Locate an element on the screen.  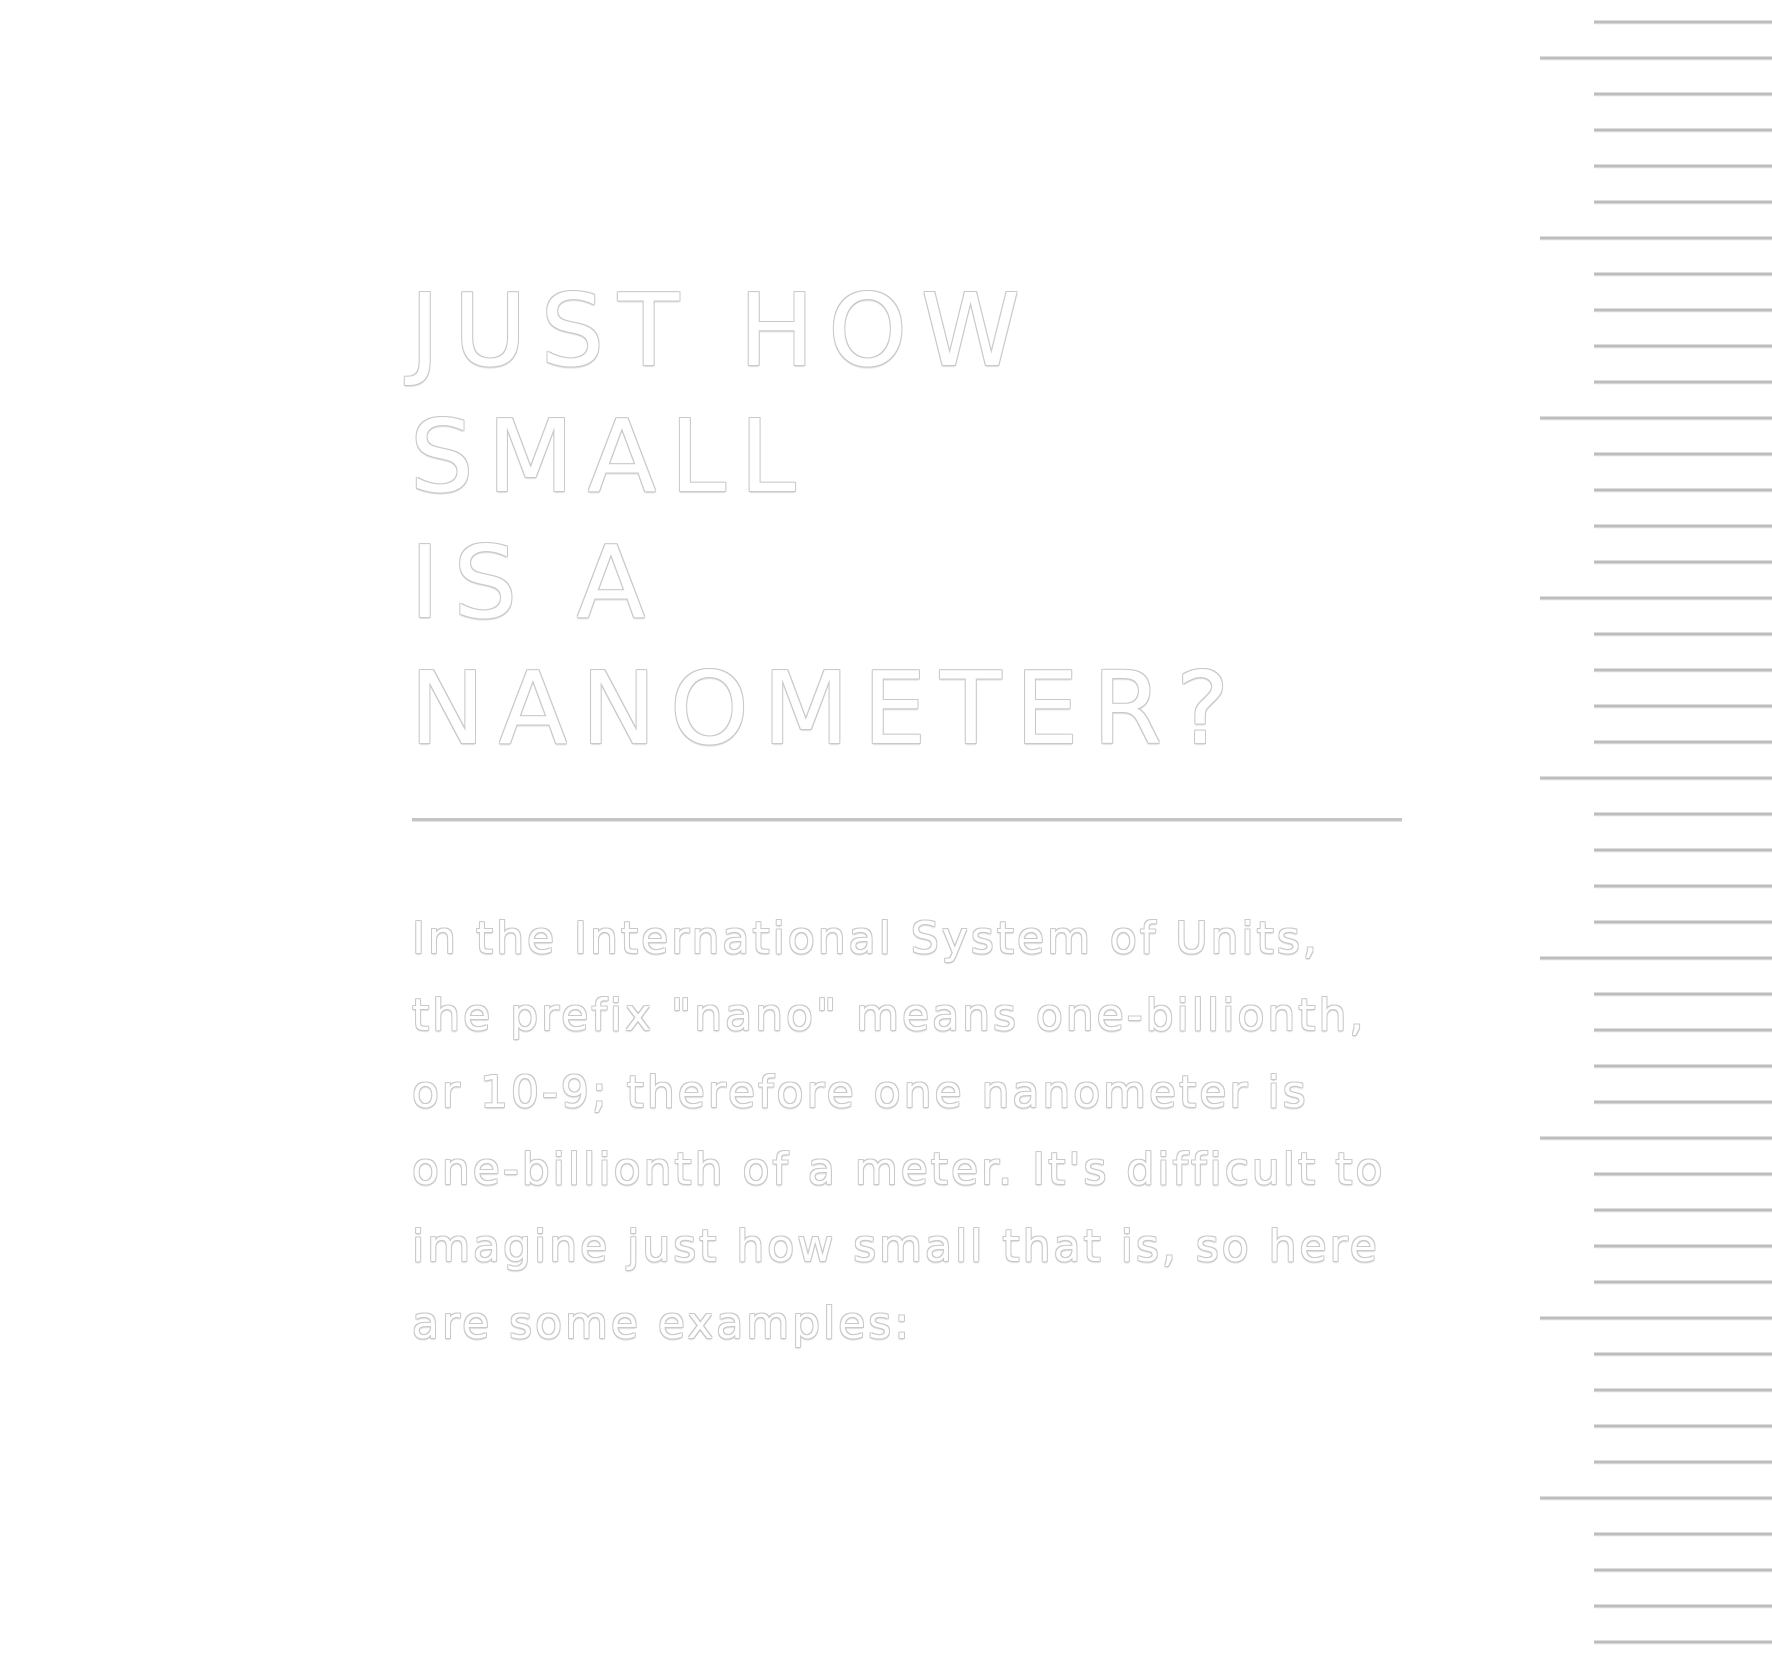
title-line: SMALL is located at coordinates (610, 456).